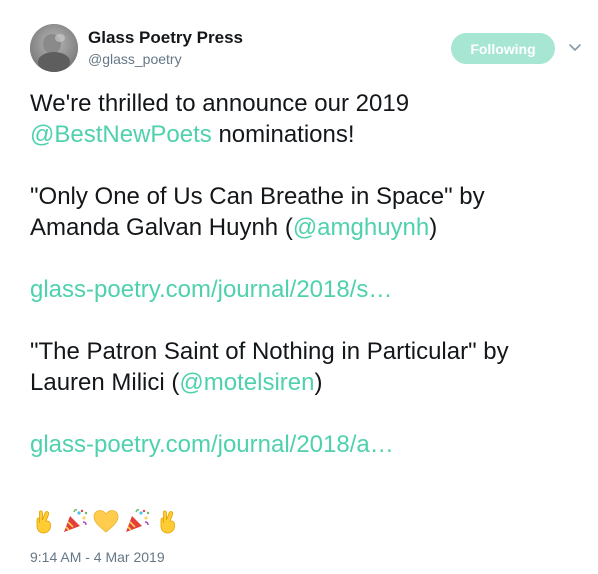 The image size is (598, 574). I want to click on poem2-close-paren: ), so click(318, 382).